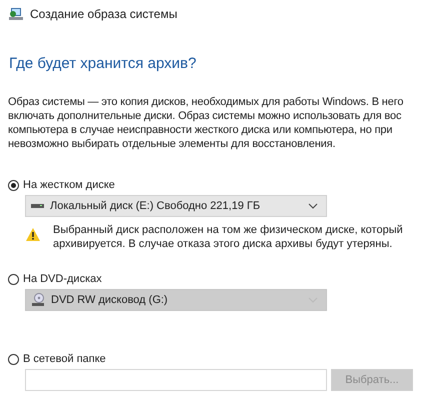 Image resolution: width=424 pixels, height=404 pixels. I want to click on description-text: Образ системы — это копия дисков, необходимых для работы Windows. В него включать дополнительные диски. Образ системы можно использовать для вос компьютера в случае неисправности жесткого диска или компьютера, но при невозможно выбирать отдельные элементы для восстановления., so click(206, 123).